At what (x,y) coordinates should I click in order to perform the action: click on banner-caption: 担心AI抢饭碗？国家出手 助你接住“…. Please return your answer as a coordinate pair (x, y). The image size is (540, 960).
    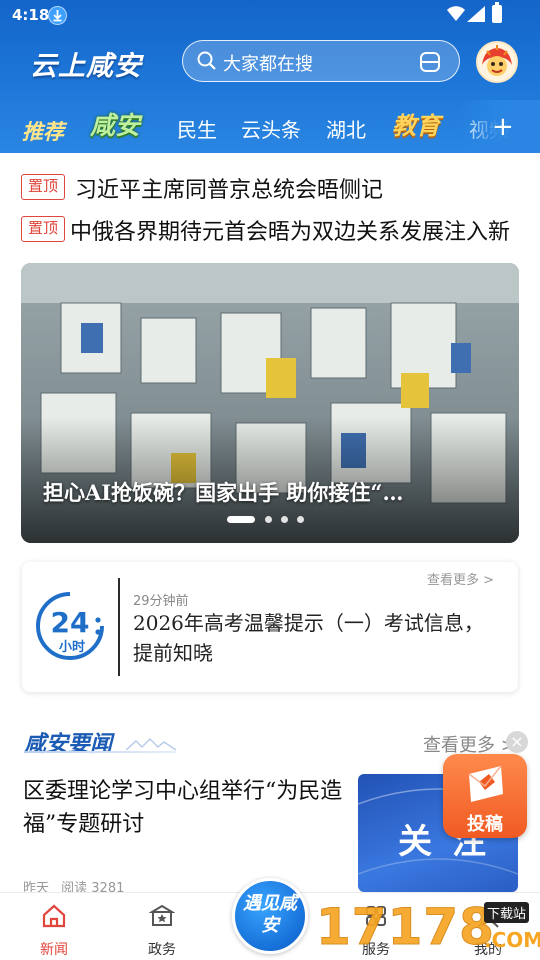
    Looking at the image, I should click on (223, 492).